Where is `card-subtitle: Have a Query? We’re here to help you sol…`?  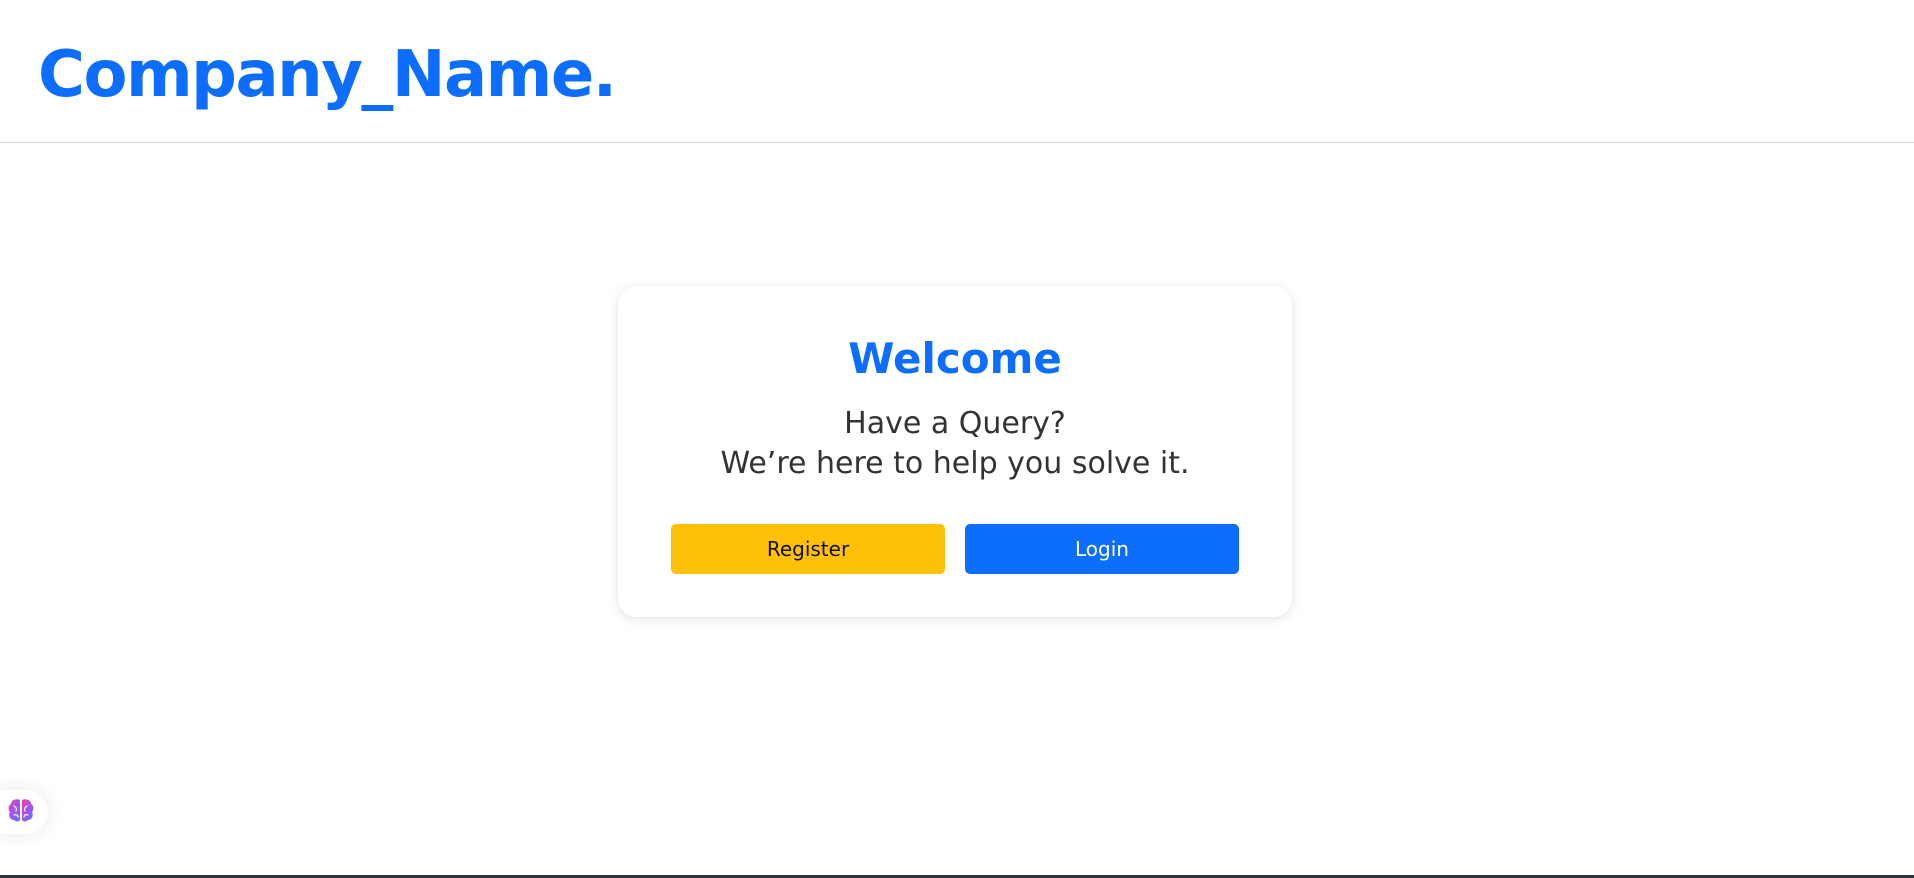 card-subtitle: Have a Query? We’re here to help you sol… is located at coordinates (955, 444).